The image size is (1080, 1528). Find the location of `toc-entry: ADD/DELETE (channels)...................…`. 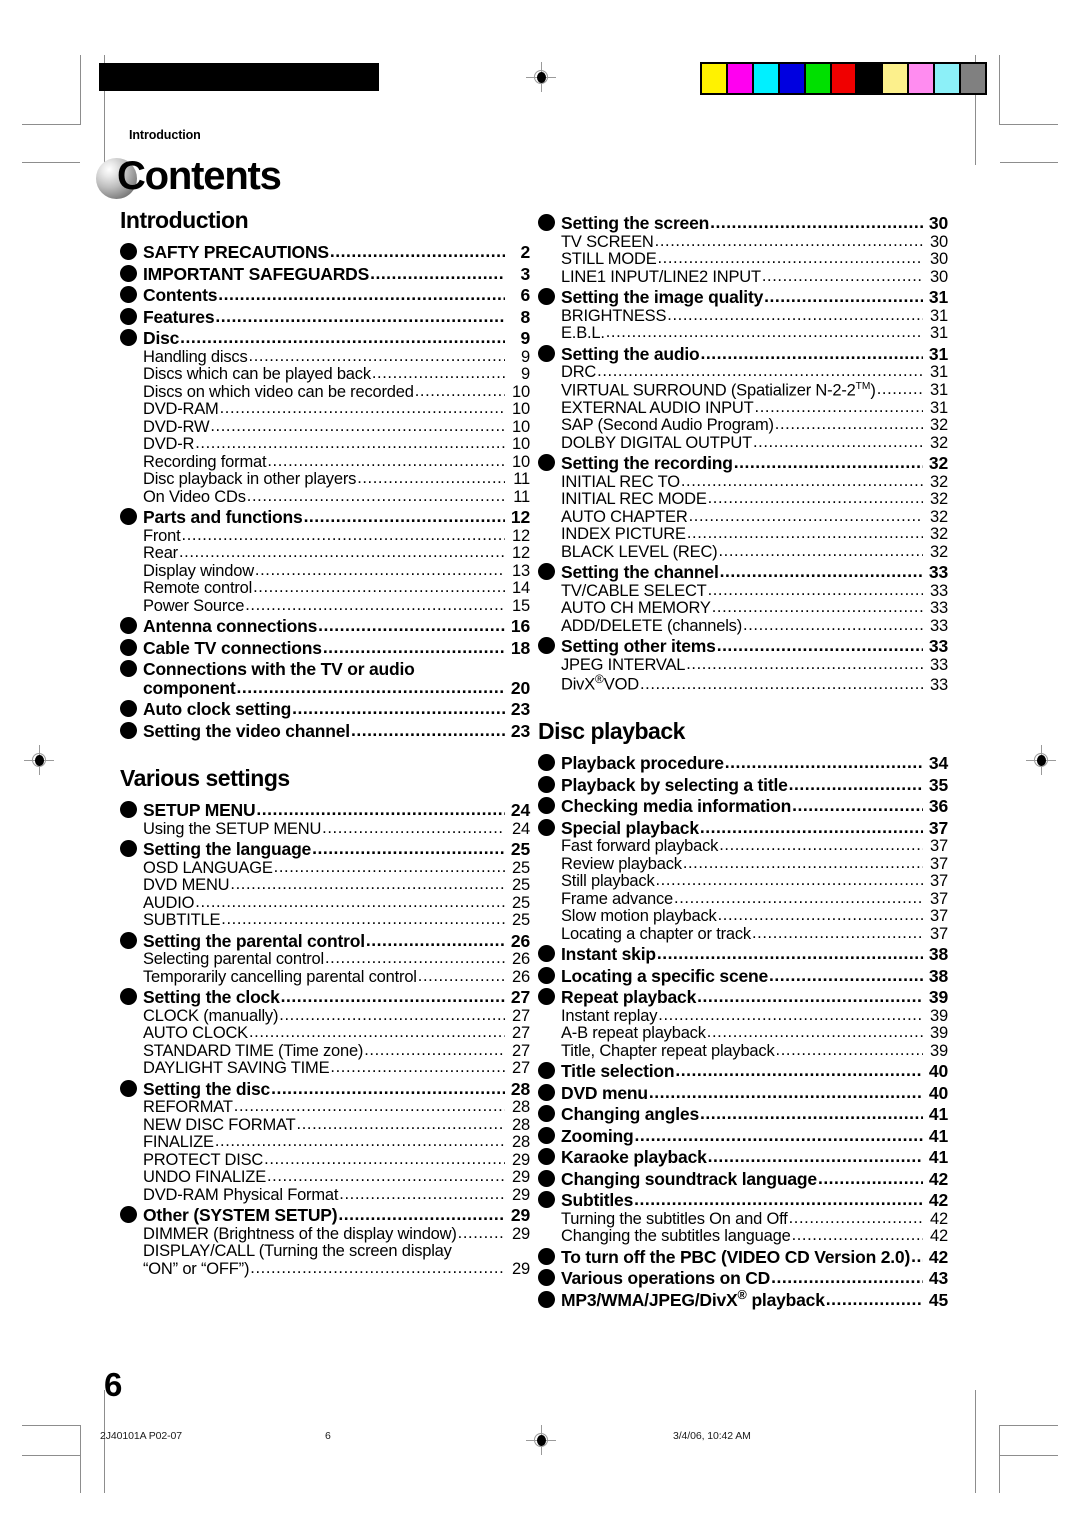

toc-entry: ADD/DELETE (channels)...................… is located at coordinates (743, 626).